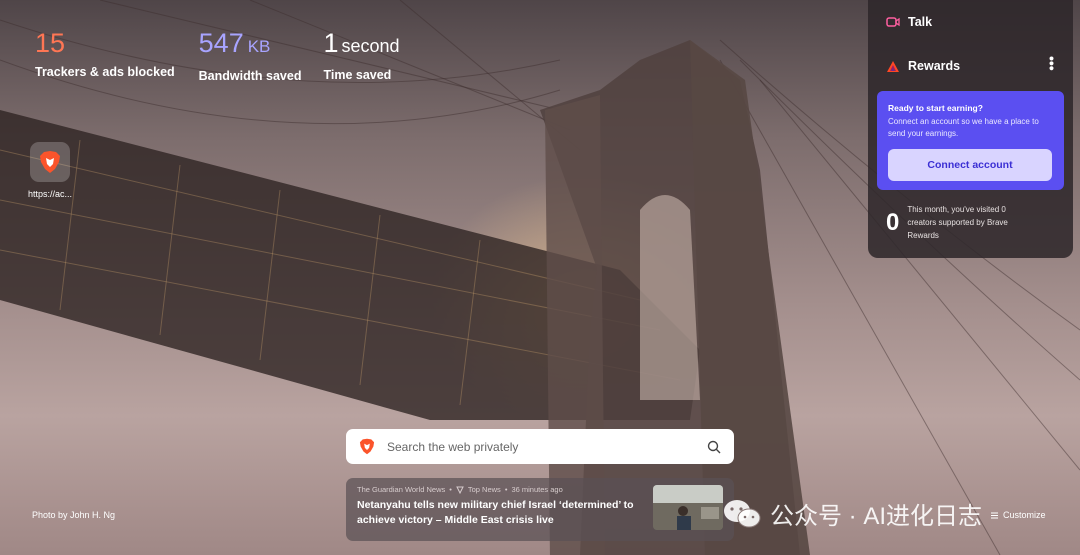  Describe the element at coordinates (370, 46) in the screenshot. I see `time-unit: second` at that location.